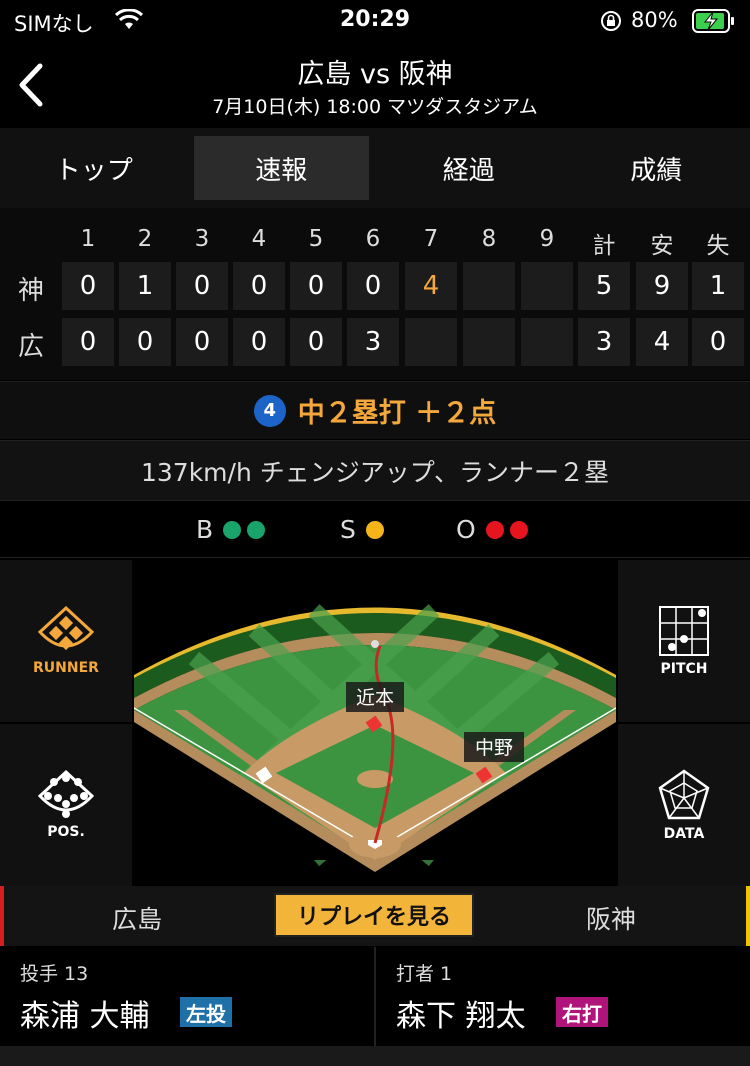  Describe the element at coordinates (375, 168) in the screenshot. I see `tab-bar: トップ 速報 経過 成績` at that location.